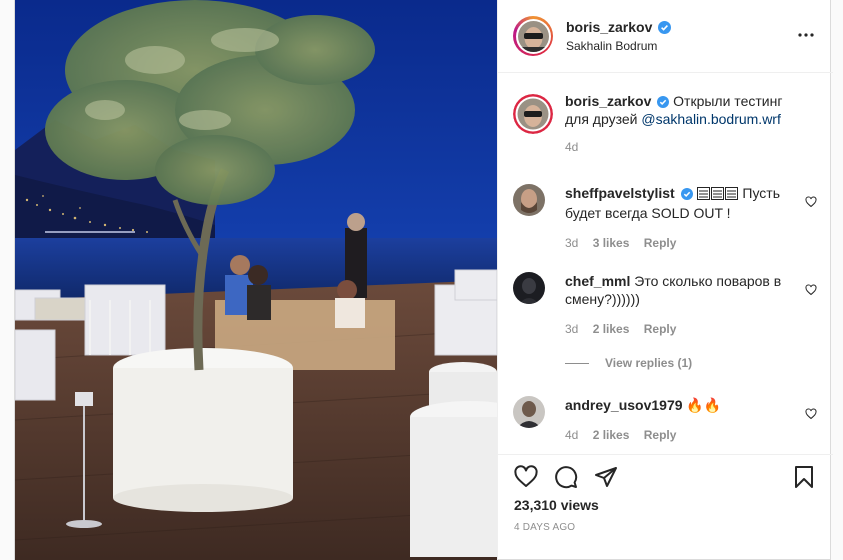  I want to click on replies-divider-line, so click(577, 363).